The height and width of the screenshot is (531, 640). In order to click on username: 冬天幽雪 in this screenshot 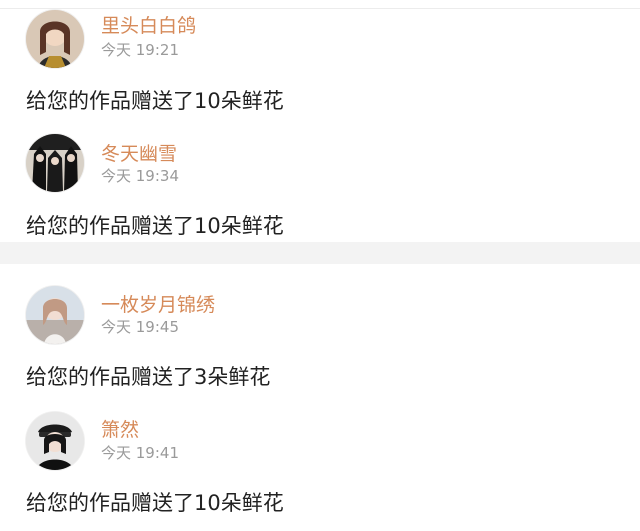, I will do `click(139, 154)`.